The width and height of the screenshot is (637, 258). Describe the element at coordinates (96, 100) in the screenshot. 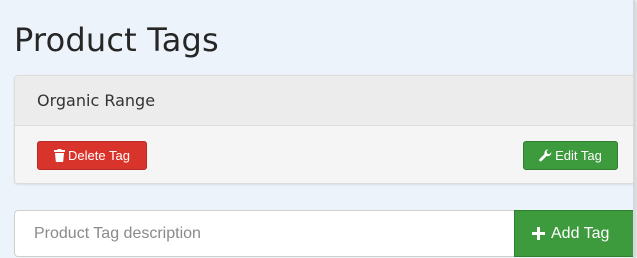

I see `tag-name: Organic Range` at that location.